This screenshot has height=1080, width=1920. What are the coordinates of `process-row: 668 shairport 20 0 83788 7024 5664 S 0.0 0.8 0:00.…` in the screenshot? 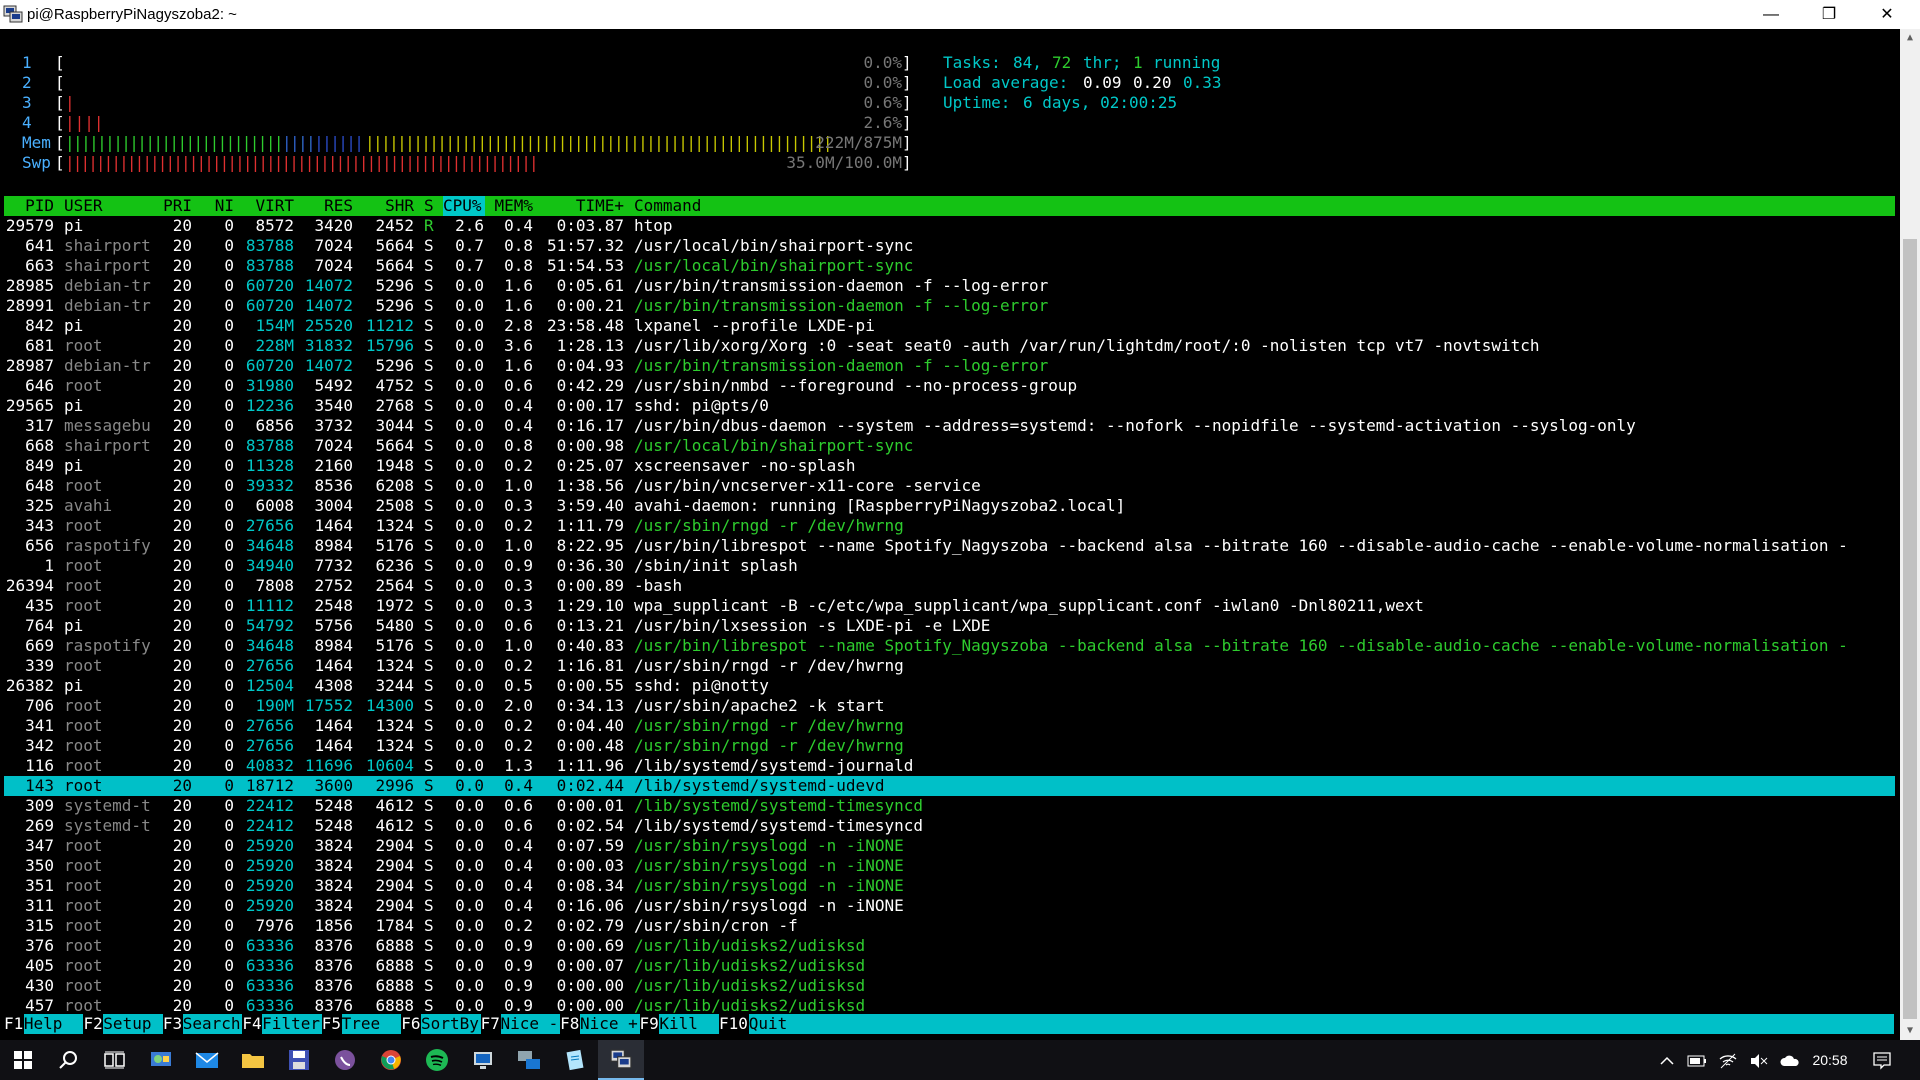 It's located at (950, 446).